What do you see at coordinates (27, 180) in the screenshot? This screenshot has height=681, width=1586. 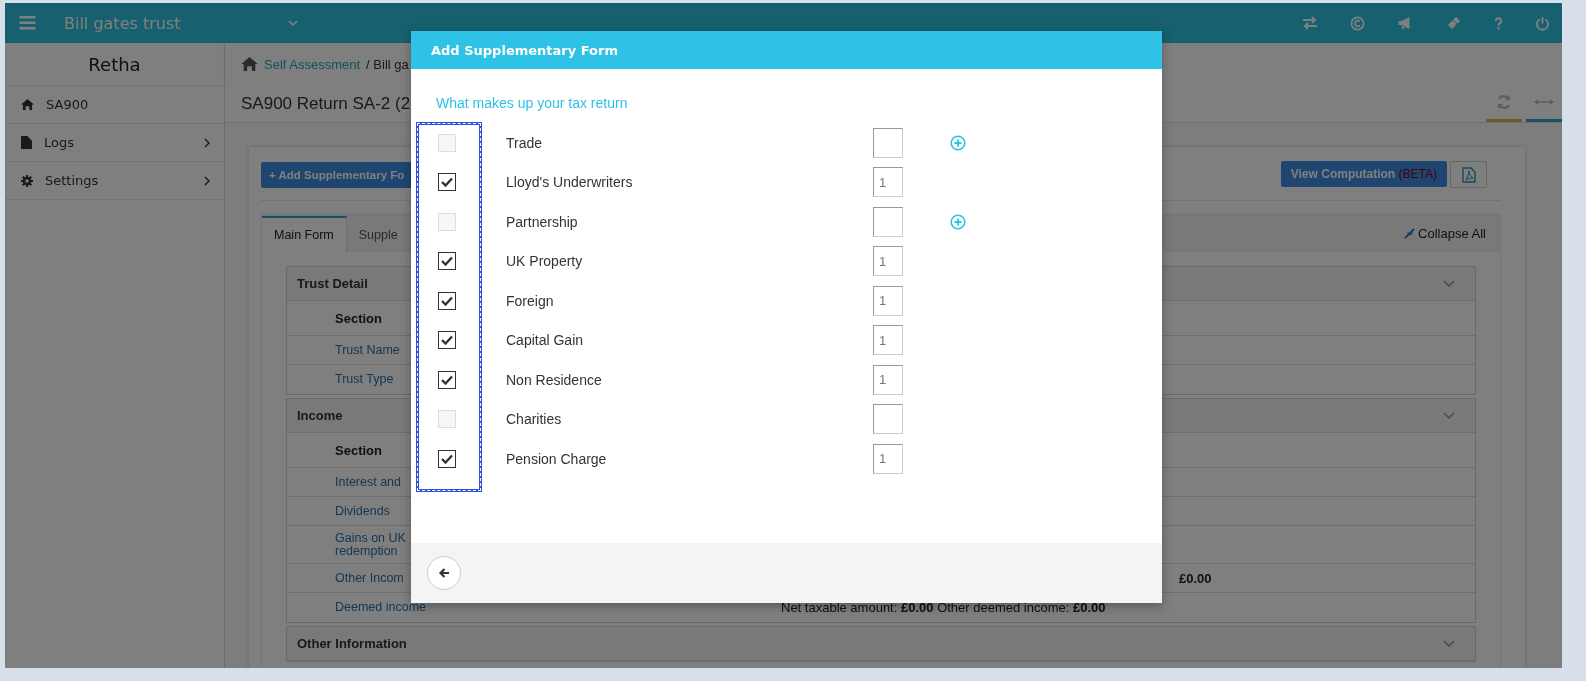 I see `settings-icon` at bounding box center [27, 180].